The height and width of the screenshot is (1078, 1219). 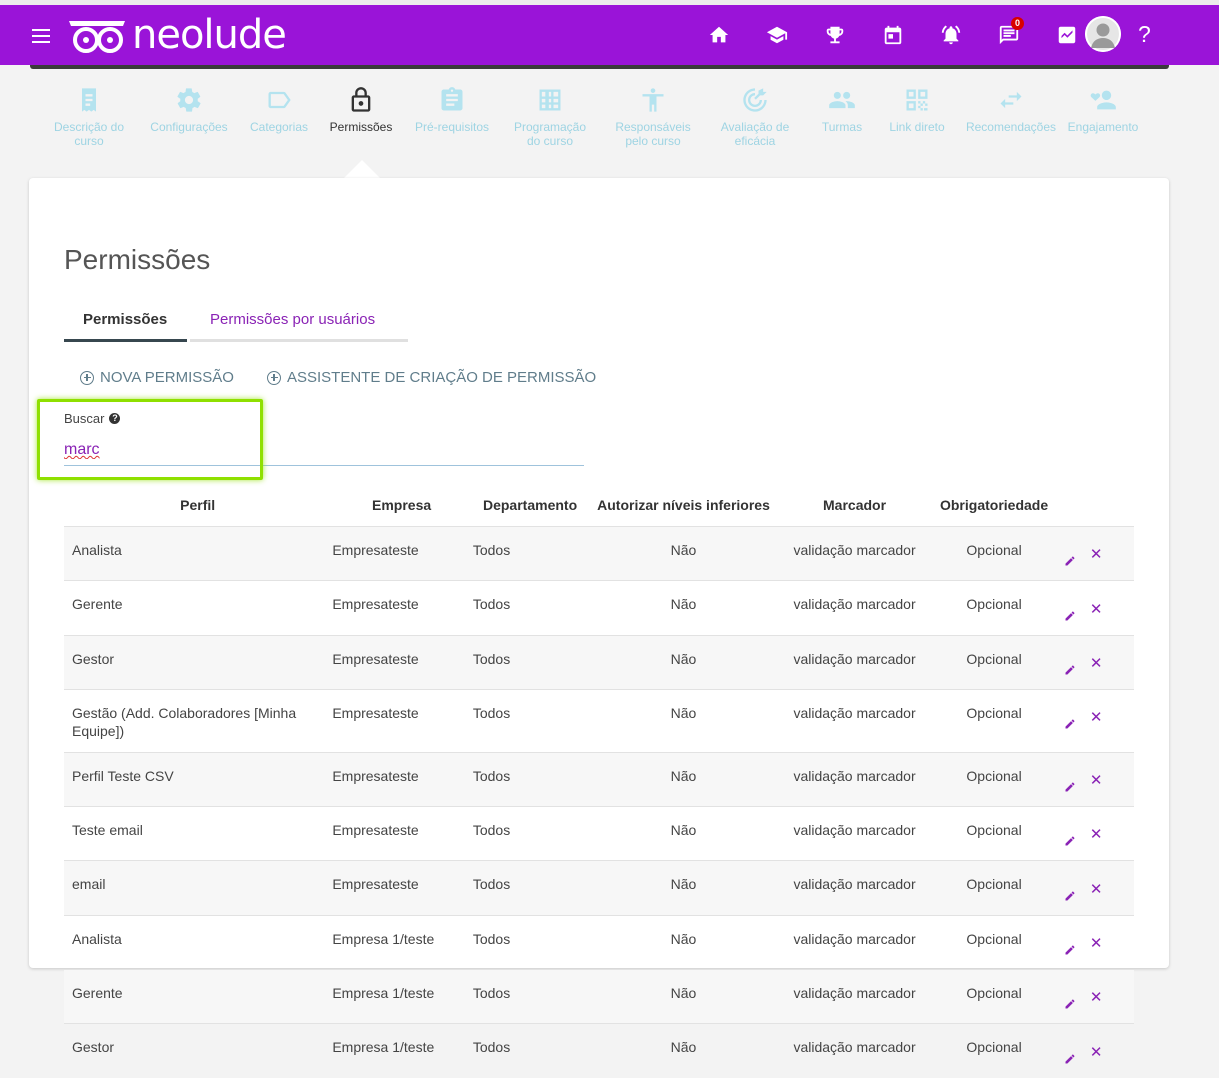 What do you see at coordinates (653, 134) in the screenshot?
I see `step-label: Responsáveis pelo curso` at bounding box center [653, 134].